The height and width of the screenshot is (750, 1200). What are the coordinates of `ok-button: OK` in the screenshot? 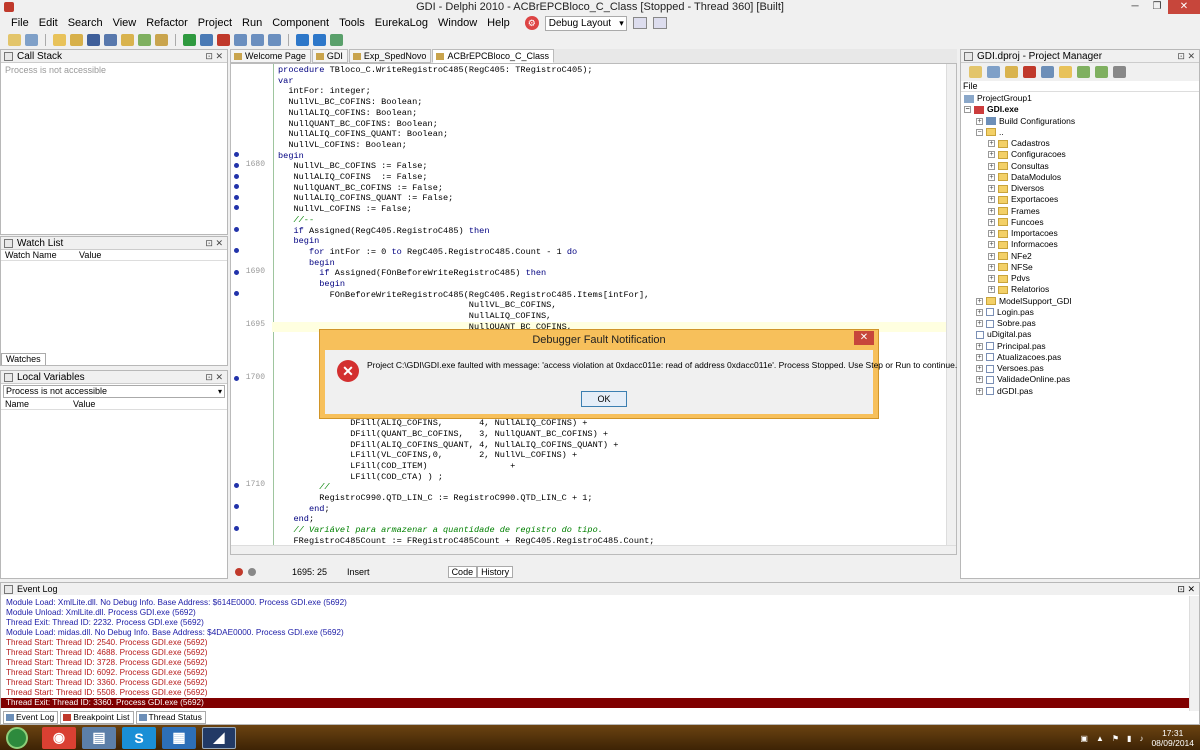 It's located at (604, 399).